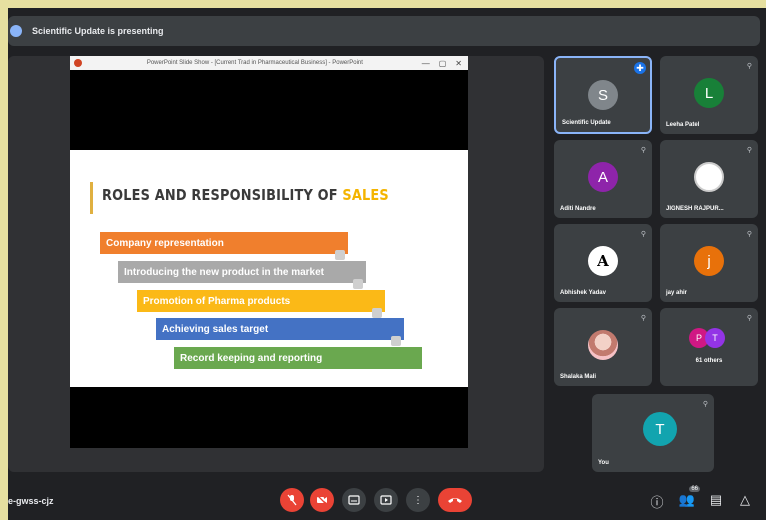  Describe the element at coordinates (217, 301) in the screenshot. I see `process-step-label: Promotion of Pharma products` at that location.